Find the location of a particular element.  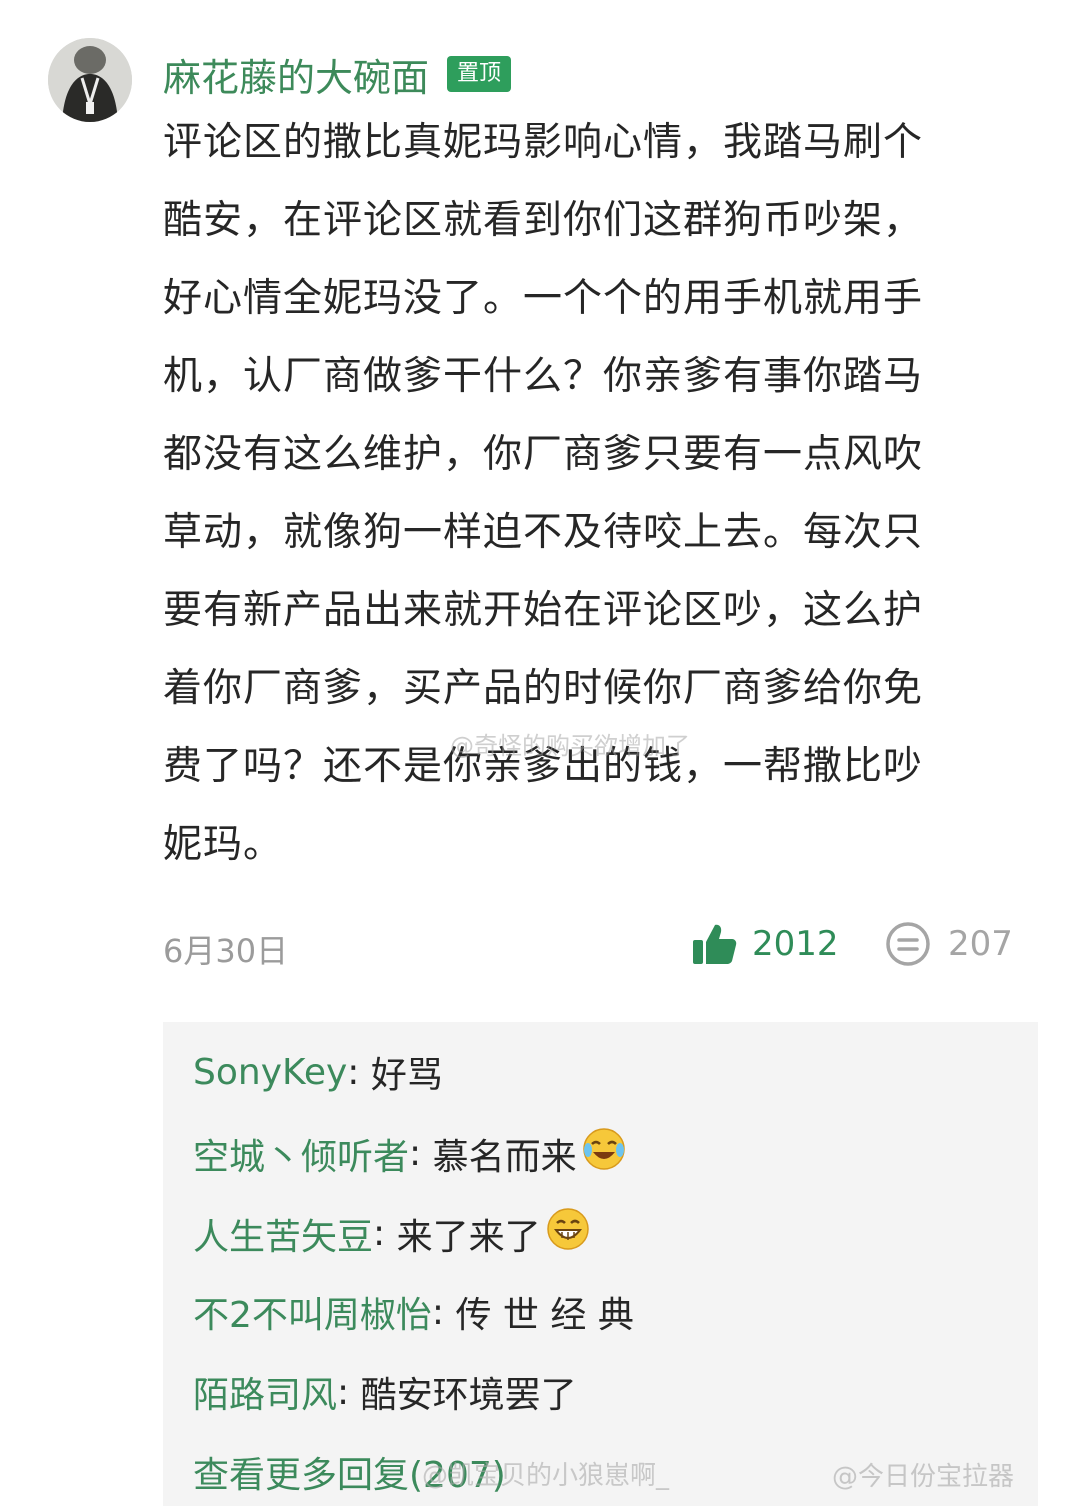

reply-item: 人生苦矢豆: 来了来了 is located at coordinates (392, 1233).